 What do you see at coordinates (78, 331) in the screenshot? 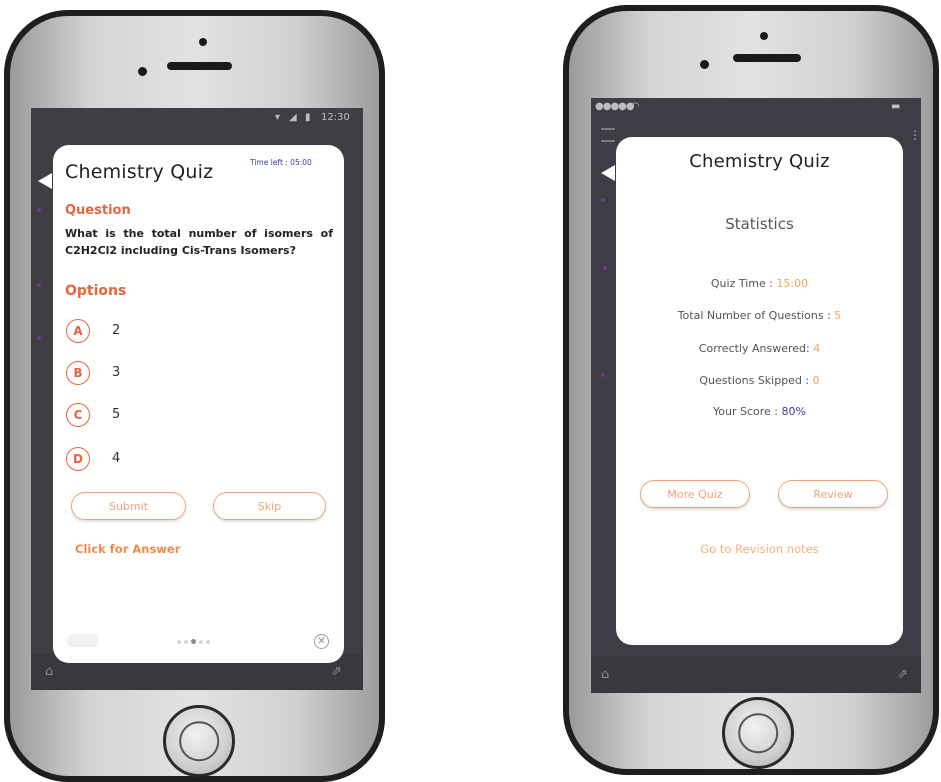
I see `option-letter-badge: A` at bounding box center [78, 331].